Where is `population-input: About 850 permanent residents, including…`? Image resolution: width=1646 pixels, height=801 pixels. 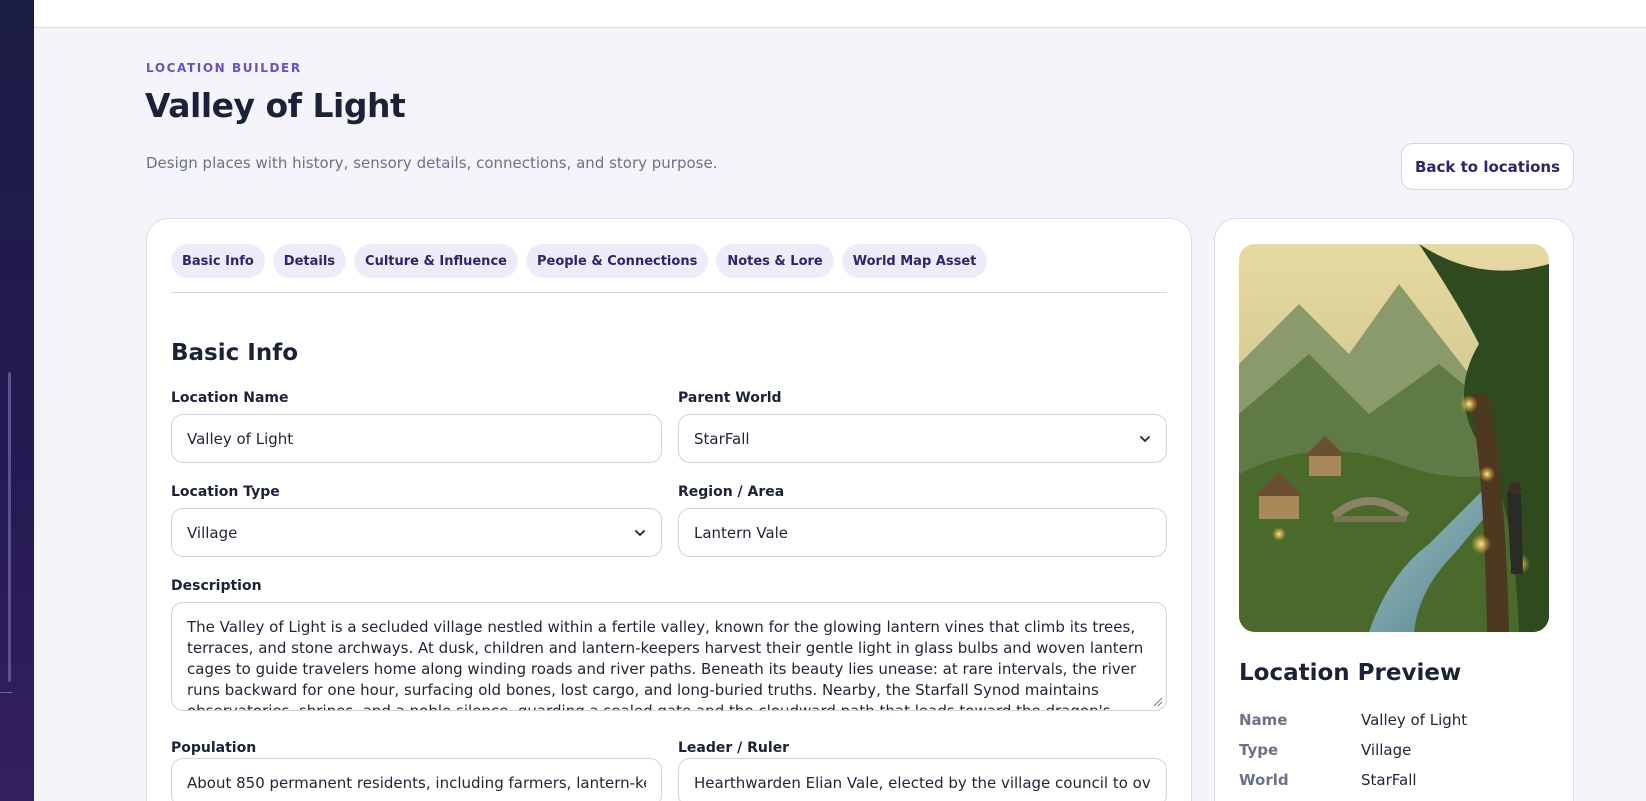
population-input: About 850 permanent residents, including… is located at coordinates (416, 779).